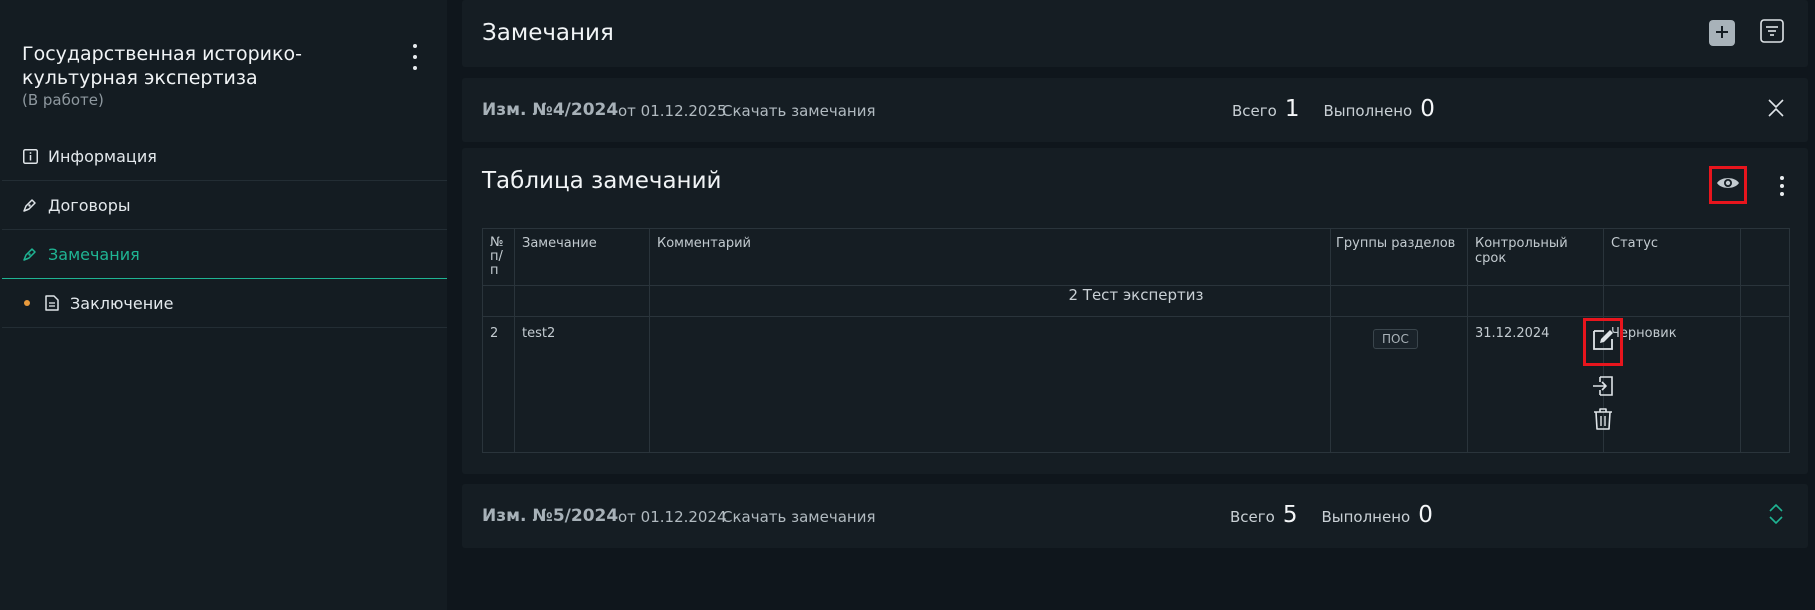  What do you see at coordinates (1635, 243) in the screenshot?
I see `column-header: Статус` at bounding box center [1635, 243].